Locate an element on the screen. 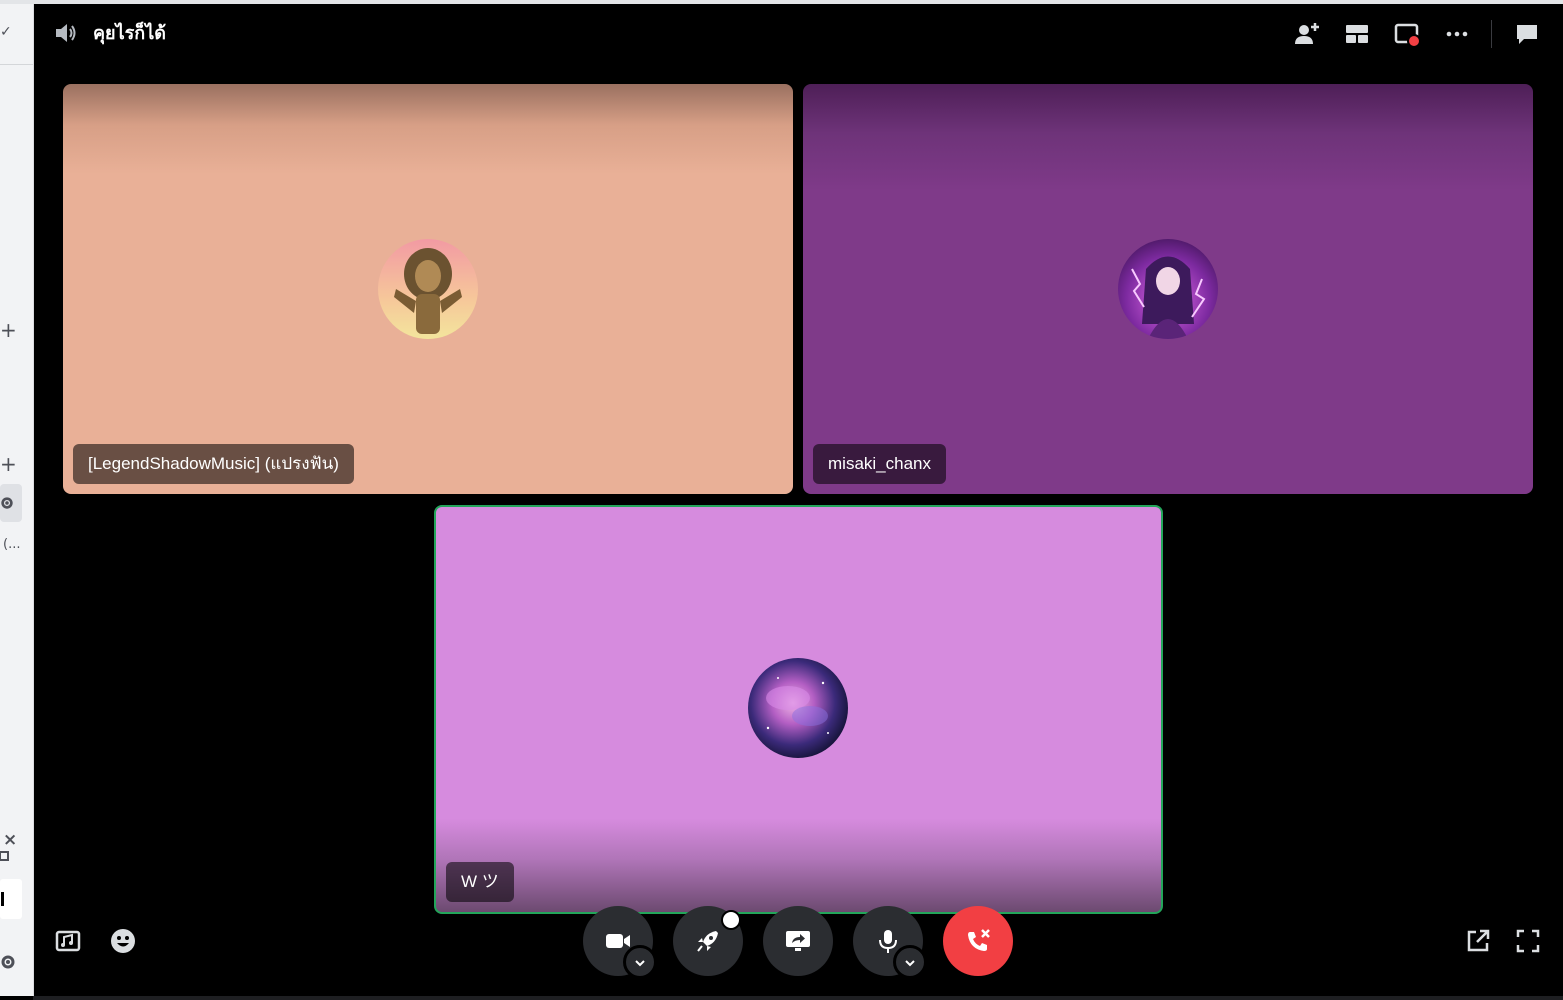 Image resolution: width=1563 pixels, height=1000 pixels. camera-options-chevron is located at coordinates (640, 962).